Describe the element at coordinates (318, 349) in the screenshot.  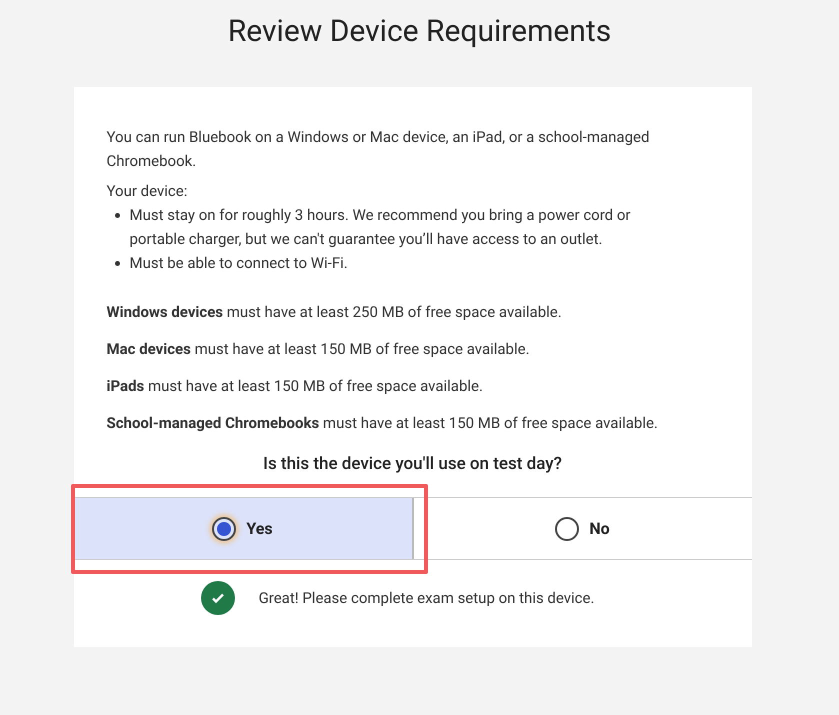
I see `space-requirement: Mac devices must have at least 150 MB of free space available.` at that location.